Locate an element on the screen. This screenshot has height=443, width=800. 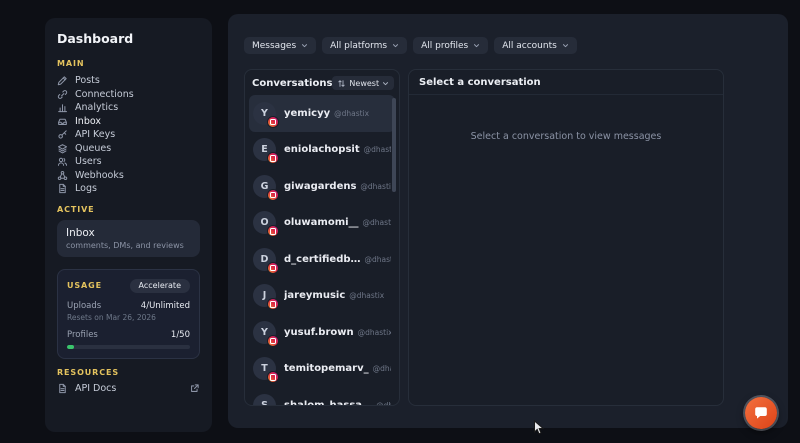
sidebar-item-label: Analytics is located at coordinates (97, 108).